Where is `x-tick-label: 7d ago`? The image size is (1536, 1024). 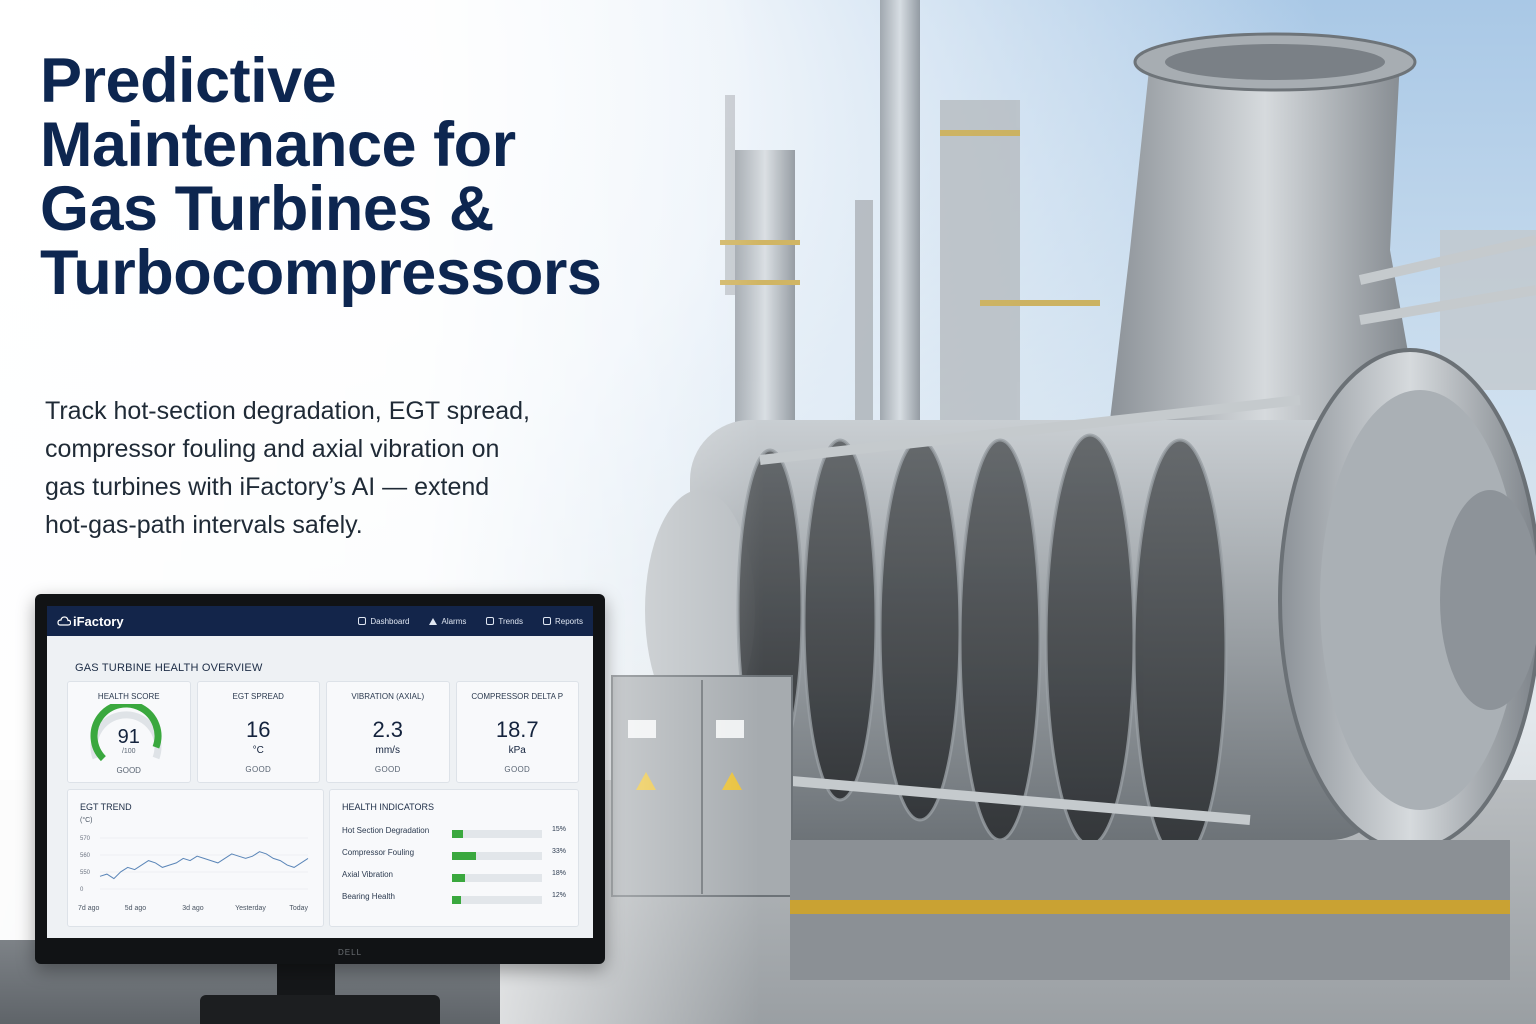
x-tick-label: 7d ago is located at coordinates (89, 908).